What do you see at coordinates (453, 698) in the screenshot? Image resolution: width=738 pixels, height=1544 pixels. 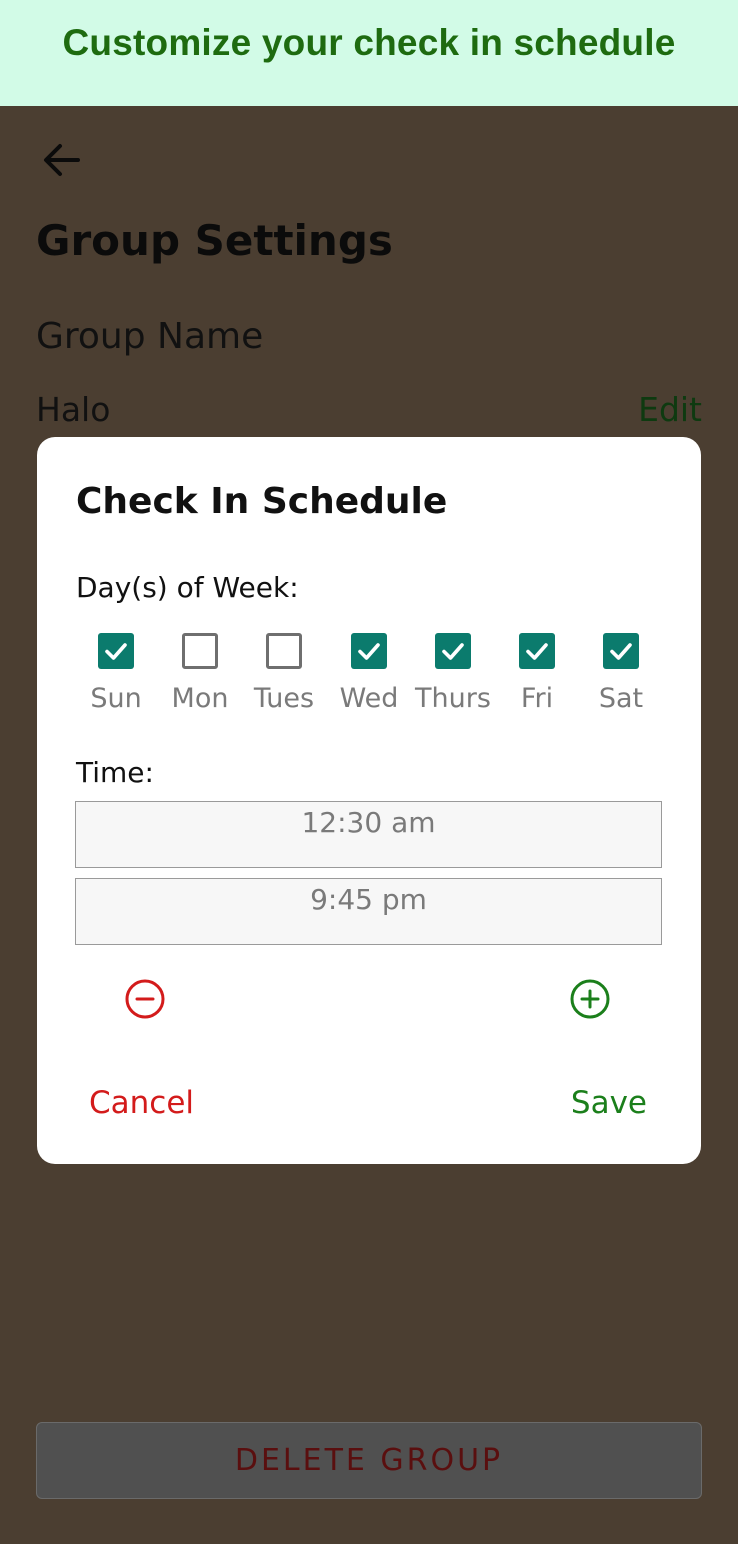 I see `day-label: Thurs` at bounding box center [453, 698].